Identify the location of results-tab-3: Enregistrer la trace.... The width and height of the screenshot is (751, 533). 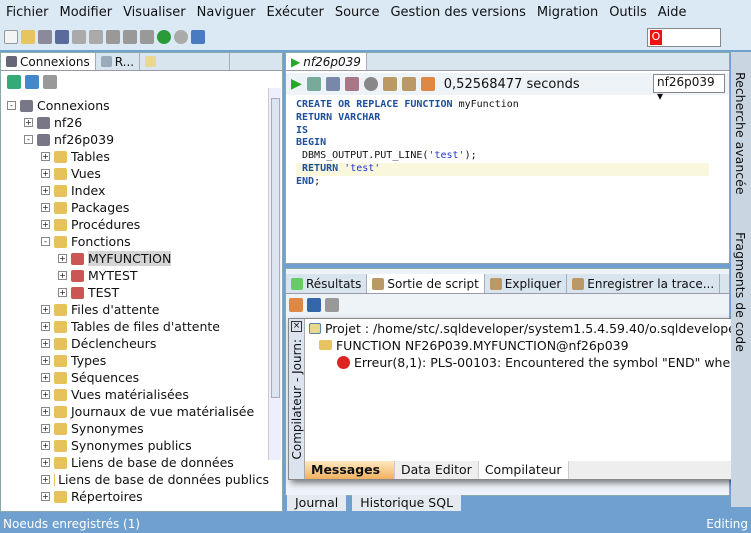
(644, 283).